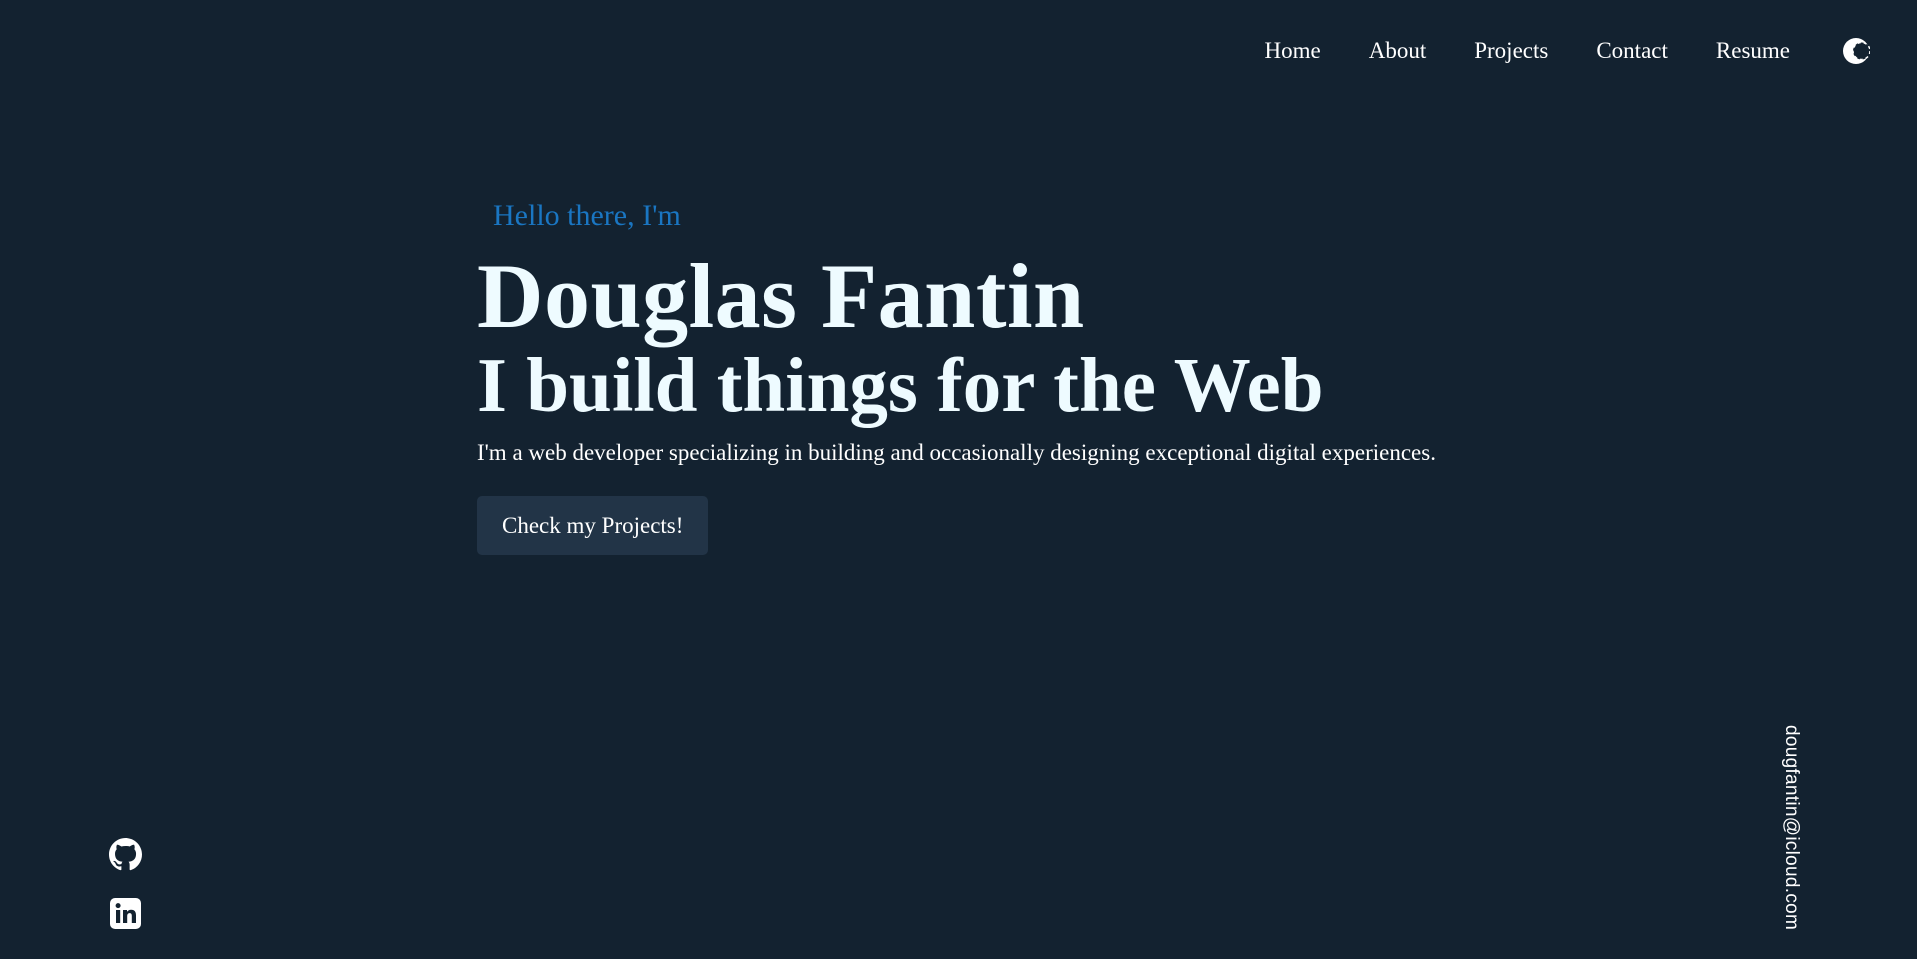  I want to click on theme-toggle-button, so click(1856, 51).